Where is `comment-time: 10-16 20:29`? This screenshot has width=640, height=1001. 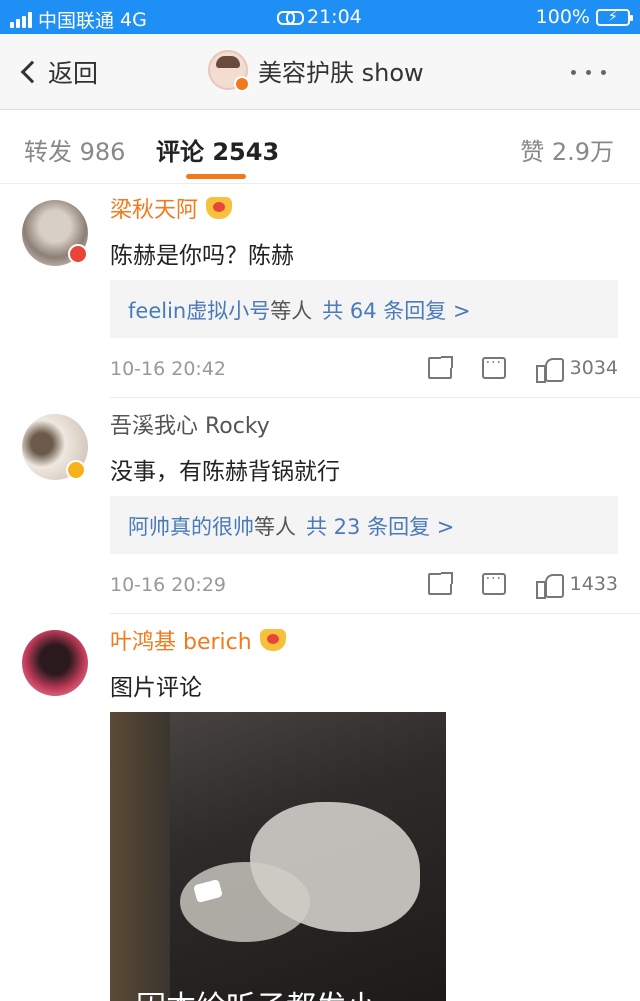
comment-time: 10-16 20:29 is located at coordinates (168, 585).